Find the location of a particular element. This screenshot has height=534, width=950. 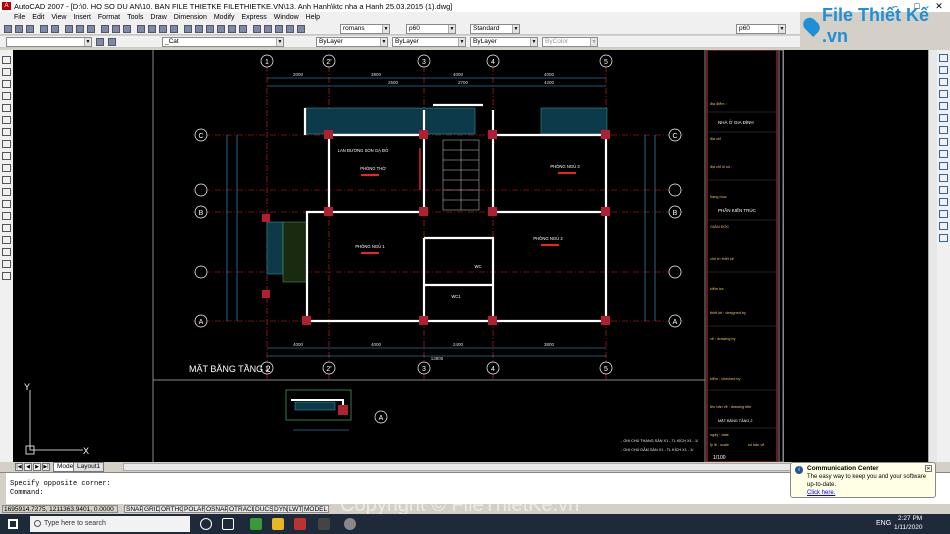

plotstyle-select: ByColor ▼ is located at coordinates (570, 42).